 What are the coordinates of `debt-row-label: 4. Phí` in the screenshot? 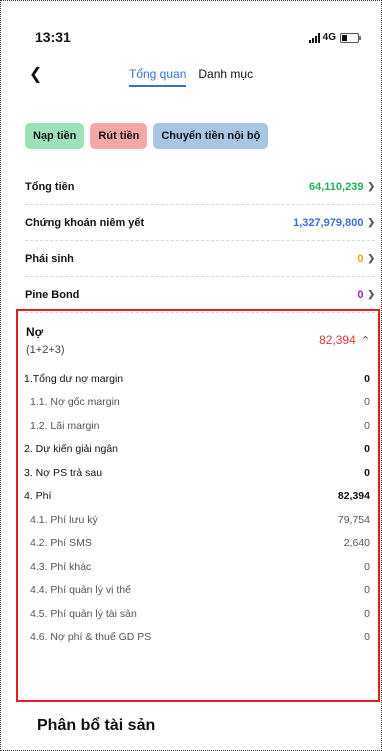 It's located at (38, 496).